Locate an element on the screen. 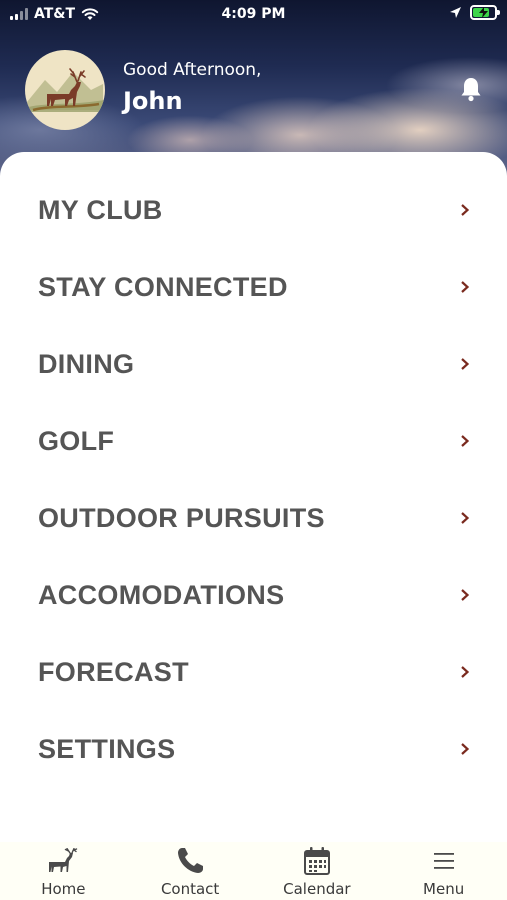 The height and width of the screenshot is (900, 507). menu-item-my-club: MY CLUB is located at coordinates (253, 210).